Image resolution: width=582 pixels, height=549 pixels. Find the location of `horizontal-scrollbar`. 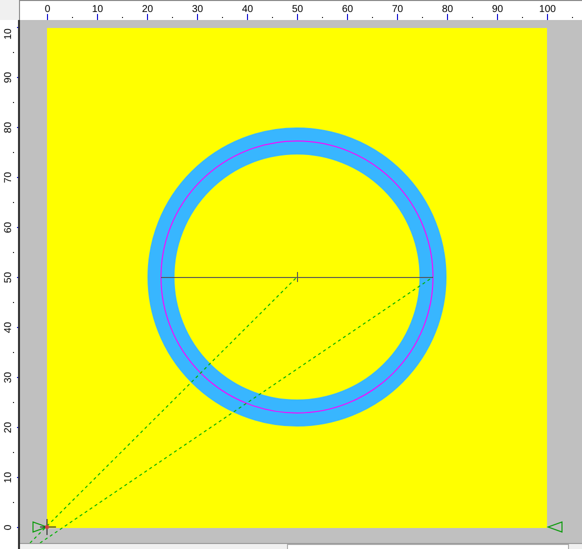

horizontal-scrollbar is located at coordinates (301, 546).